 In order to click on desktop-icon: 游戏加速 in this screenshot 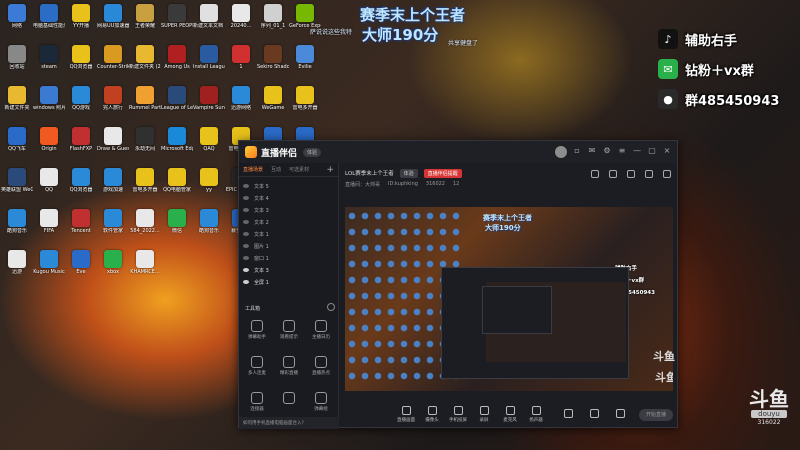, I will do `click(113, 184)`.